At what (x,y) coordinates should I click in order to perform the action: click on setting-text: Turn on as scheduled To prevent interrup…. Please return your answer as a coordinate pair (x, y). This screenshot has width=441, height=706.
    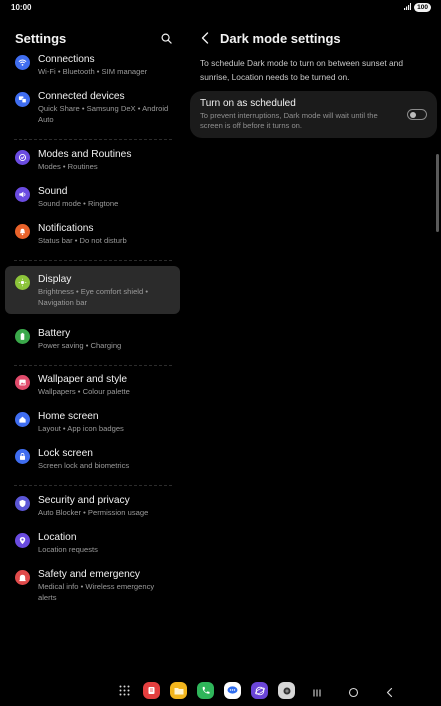
    Looking at the image, I should click on (299, 114).